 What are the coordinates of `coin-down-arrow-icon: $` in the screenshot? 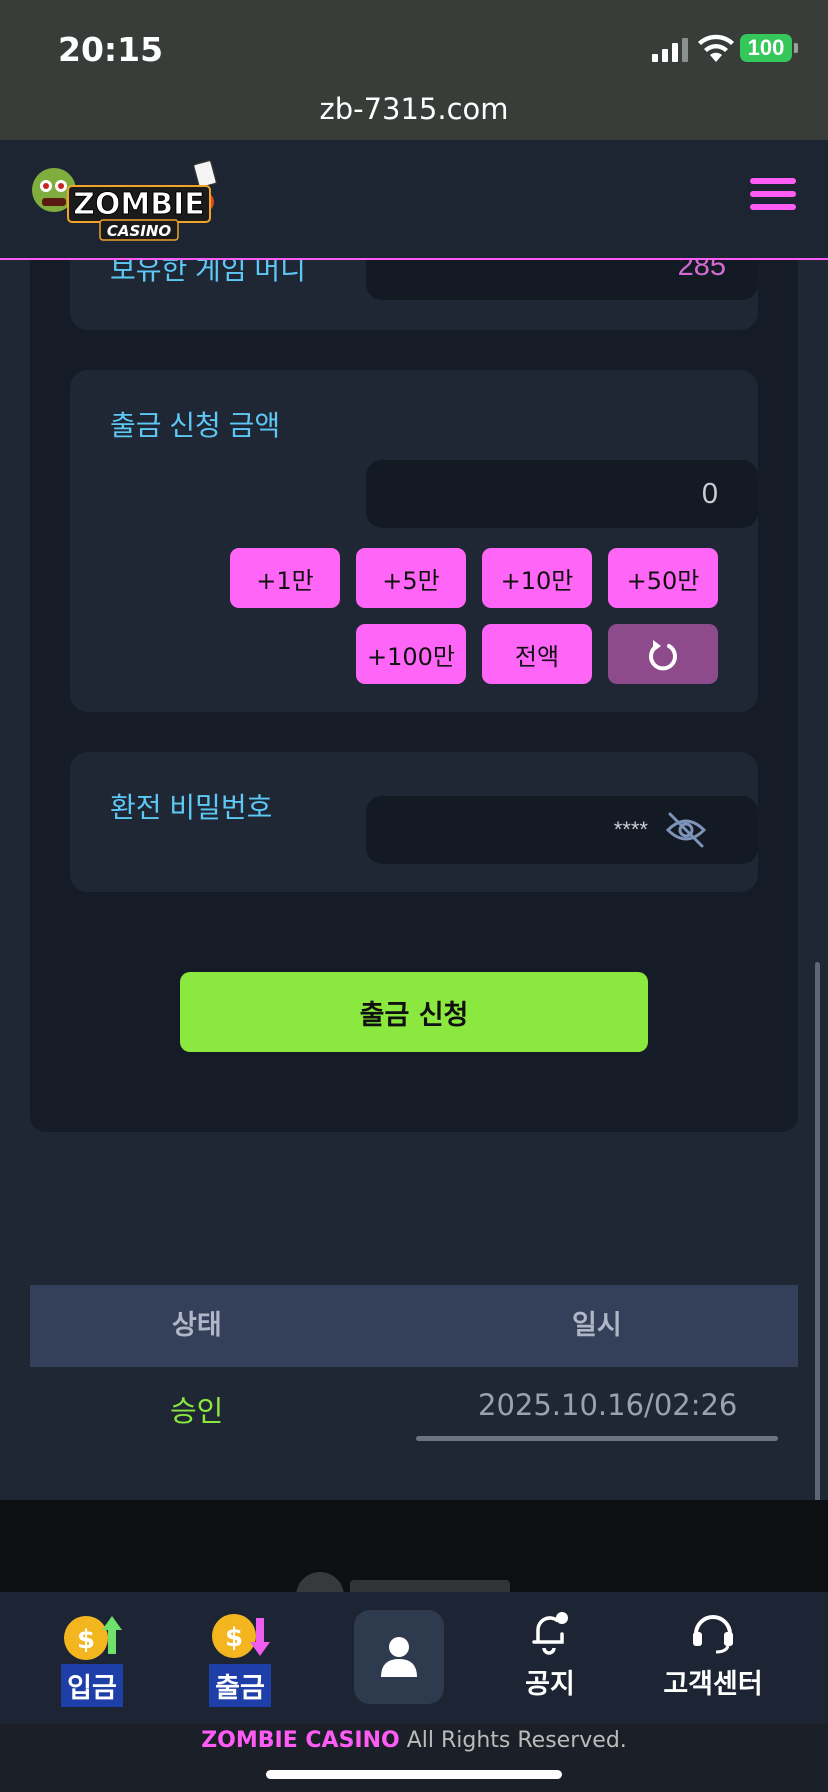 It's located at (241, 1636).